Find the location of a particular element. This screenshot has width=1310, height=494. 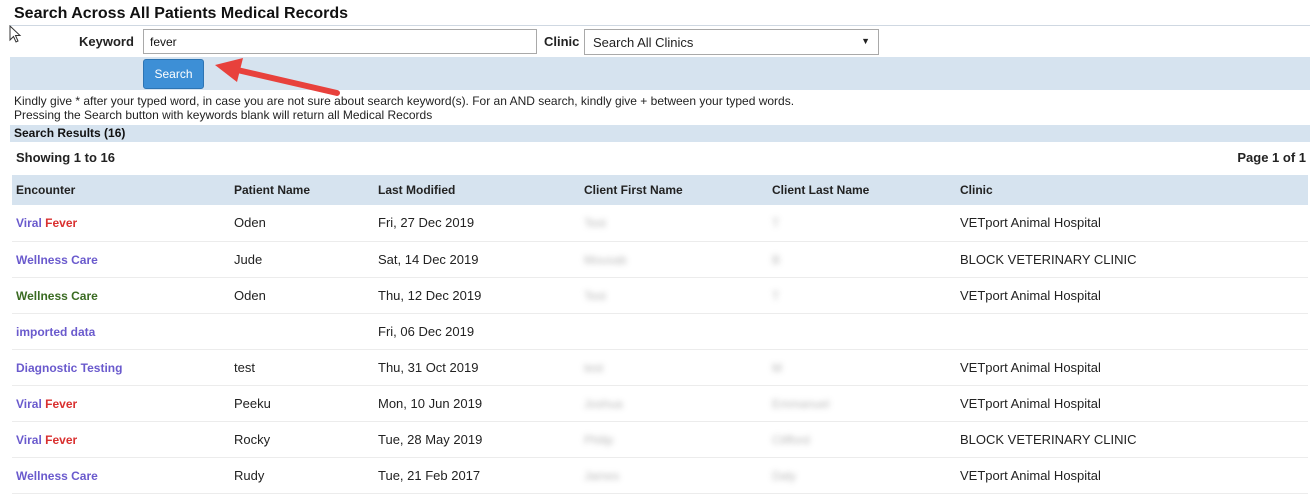

page-indicator: Page 1 of 1 is located at coordinates (1271, 157).